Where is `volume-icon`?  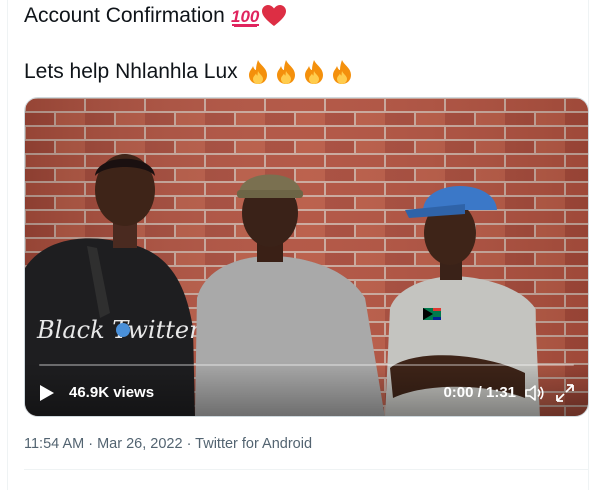
volume-icon is located at coordinates (534, 393).